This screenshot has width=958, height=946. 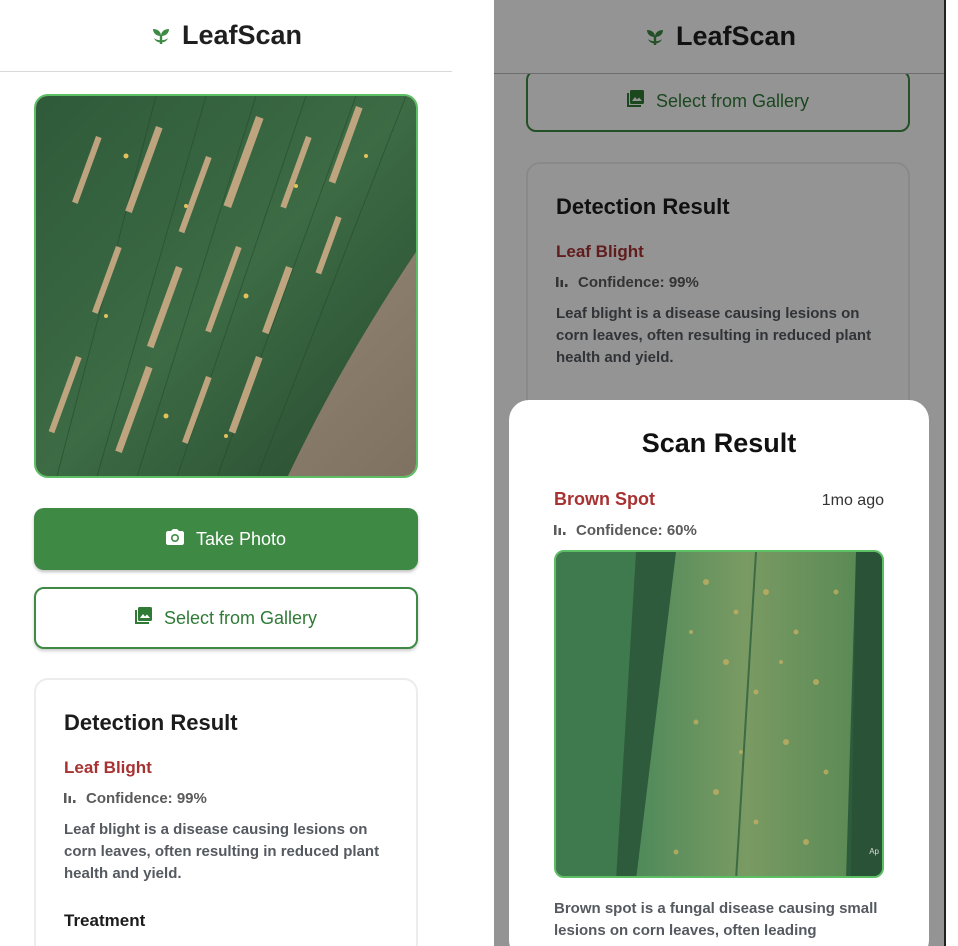 What do you see at coordinates (719, 530) in the screenshot?
I see `confidence-row: Confidence: 60%` at bounding box center [719, 530].